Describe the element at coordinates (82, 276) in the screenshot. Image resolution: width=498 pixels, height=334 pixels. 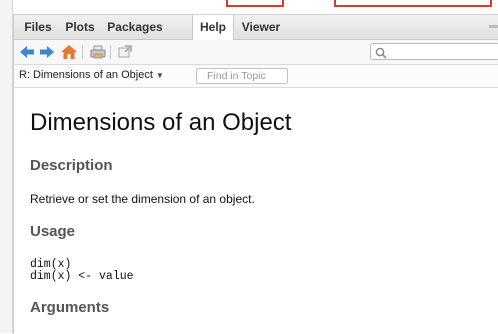
I see `usage-code-line: dim(x) <- value` at that location.